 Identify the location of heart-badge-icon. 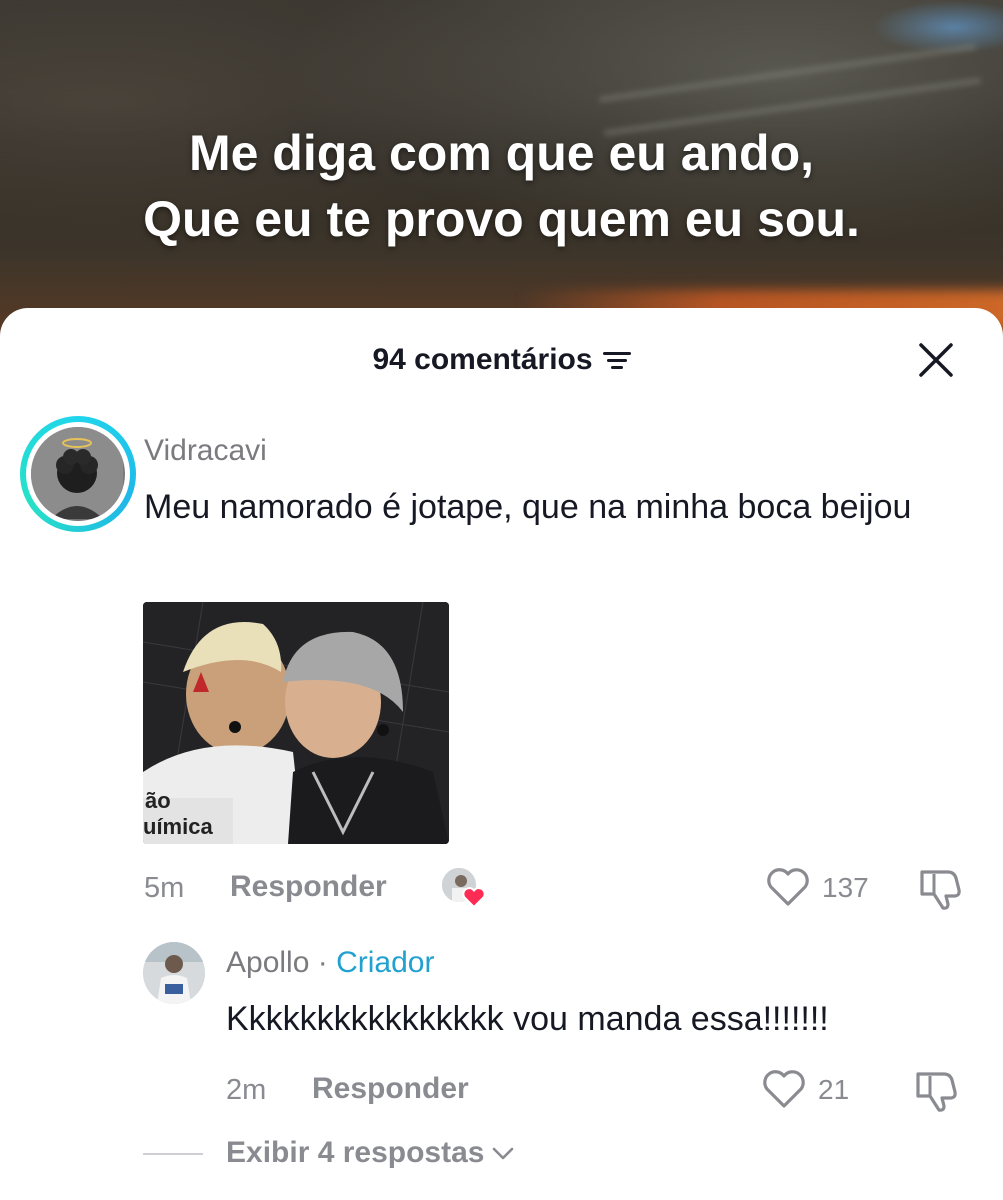
(474, 897).